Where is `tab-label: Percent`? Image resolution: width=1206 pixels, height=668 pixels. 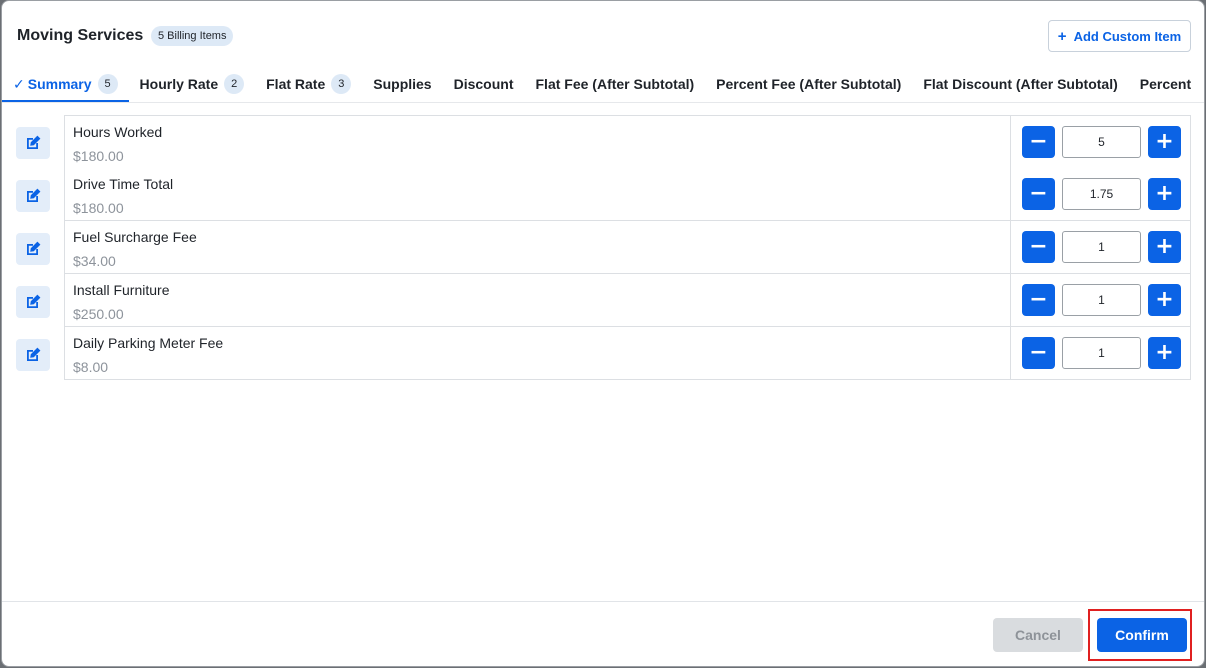 tab-label: Percent is located at coordinates (1165, 84).